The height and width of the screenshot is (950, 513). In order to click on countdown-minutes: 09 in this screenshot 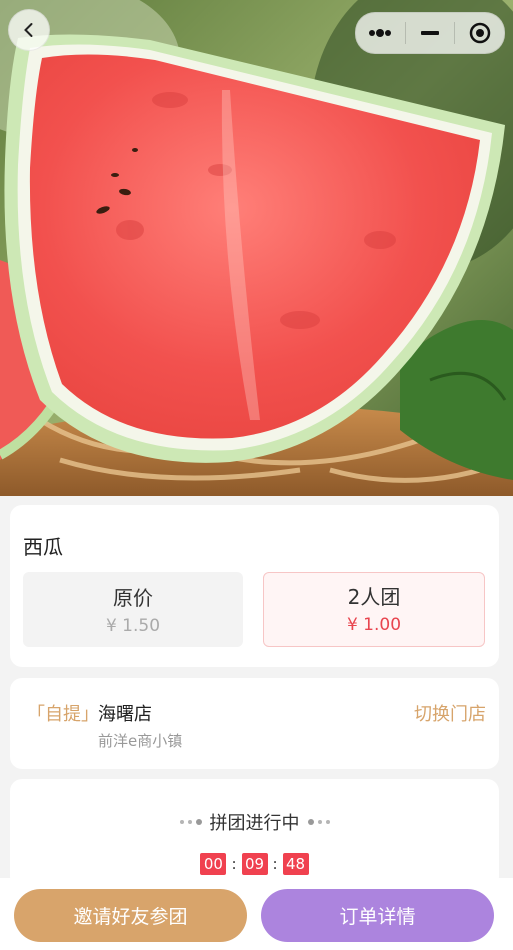, I will do `click(254, 864)`.